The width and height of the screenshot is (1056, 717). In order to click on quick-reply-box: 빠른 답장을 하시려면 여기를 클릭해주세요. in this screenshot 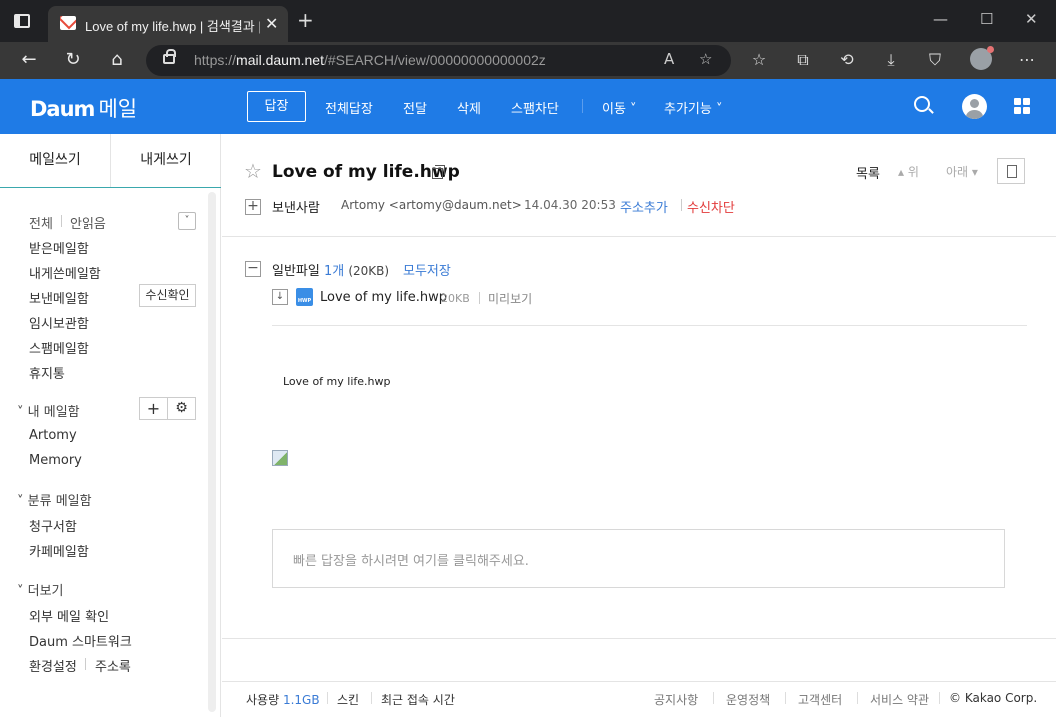, I will do `click(638, 558)`.